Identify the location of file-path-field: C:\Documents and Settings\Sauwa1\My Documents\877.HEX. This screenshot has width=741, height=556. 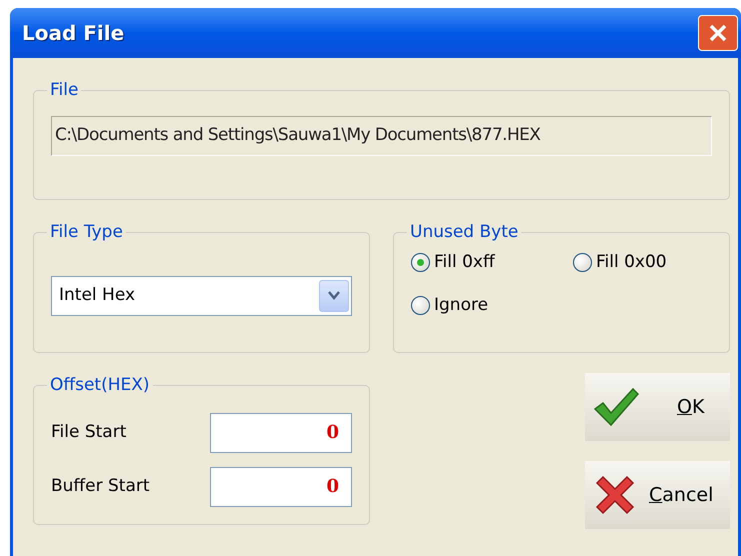
(381, 136).